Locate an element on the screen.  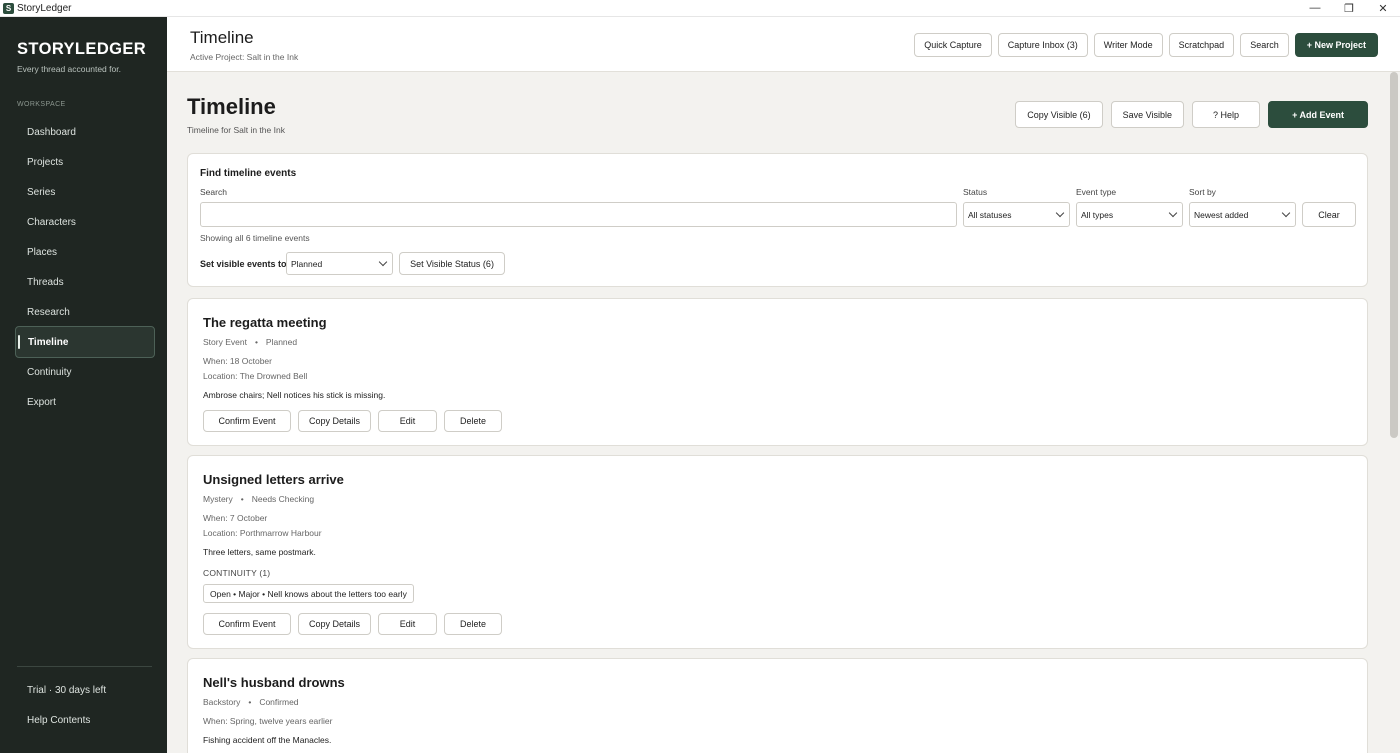
search-label: Search is located at coordinates (213, 192).